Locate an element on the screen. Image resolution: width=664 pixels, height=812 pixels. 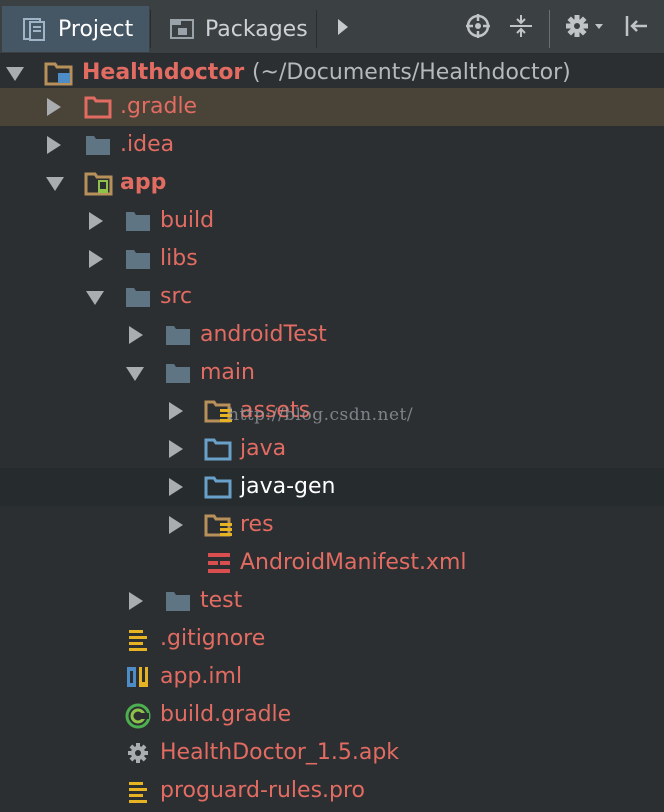
crosshair-icon is located at coordinates (478, 29).